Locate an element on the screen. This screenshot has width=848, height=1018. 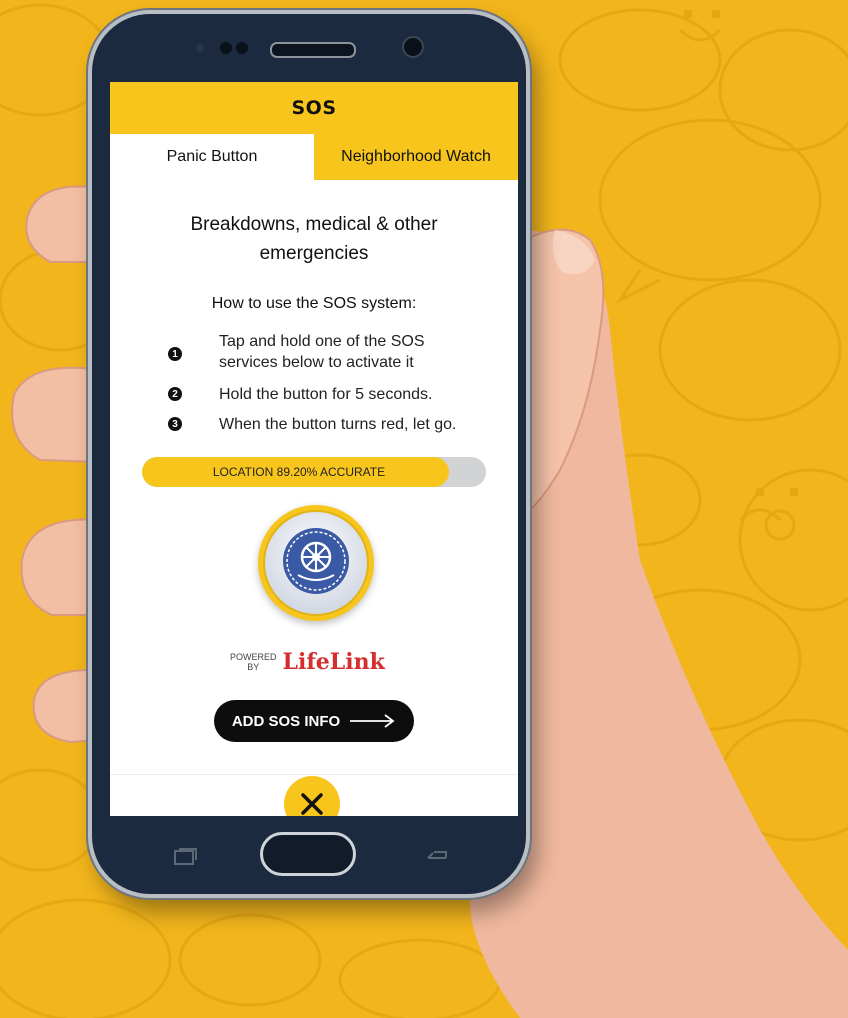
instructions-title: How to use the SOS system: is located at coordinates (314, 303).